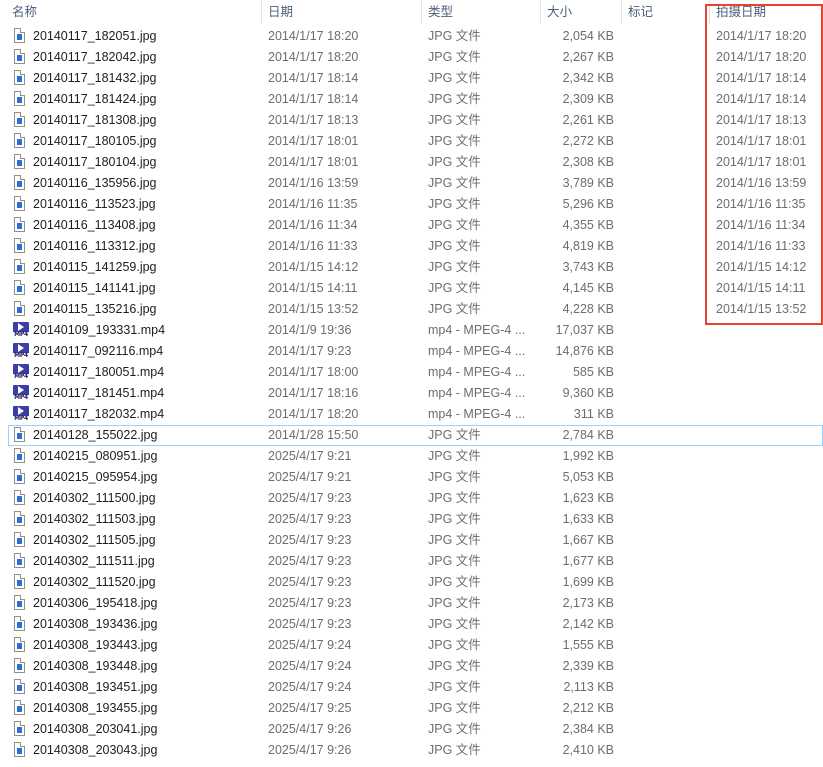 The image size is (823, 767). What do you see at coordinates (313, 246) in the screenshot?
I see `file-date: 2014/1/16 11:33` at bounding box center [313, 246].